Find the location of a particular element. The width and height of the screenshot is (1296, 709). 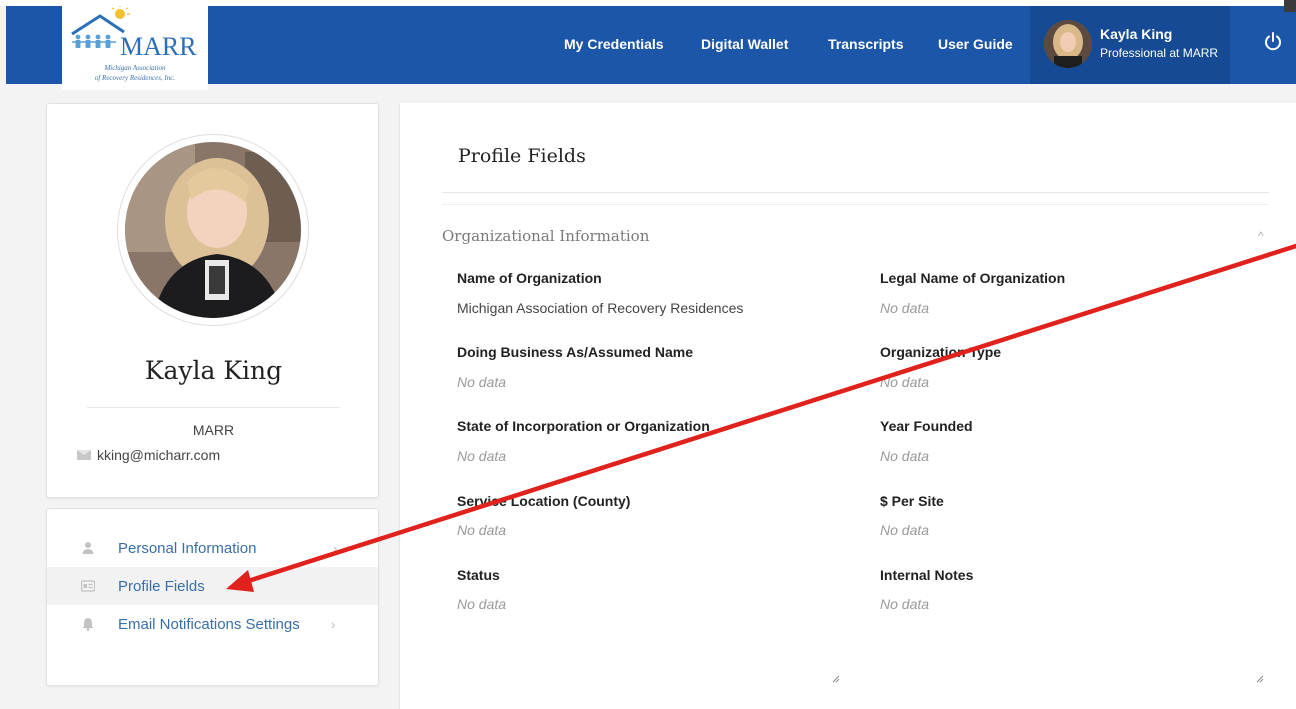

field-label-legal-name: Legal Name of Organization is located at coordinates (973, 278).